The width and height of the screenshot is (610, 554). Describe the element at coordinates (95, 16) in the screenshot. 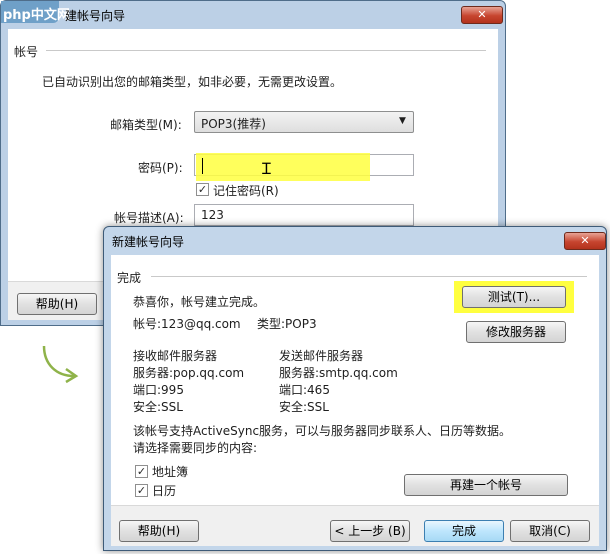

I see `back-window-title: 建帐号向导` at that location.